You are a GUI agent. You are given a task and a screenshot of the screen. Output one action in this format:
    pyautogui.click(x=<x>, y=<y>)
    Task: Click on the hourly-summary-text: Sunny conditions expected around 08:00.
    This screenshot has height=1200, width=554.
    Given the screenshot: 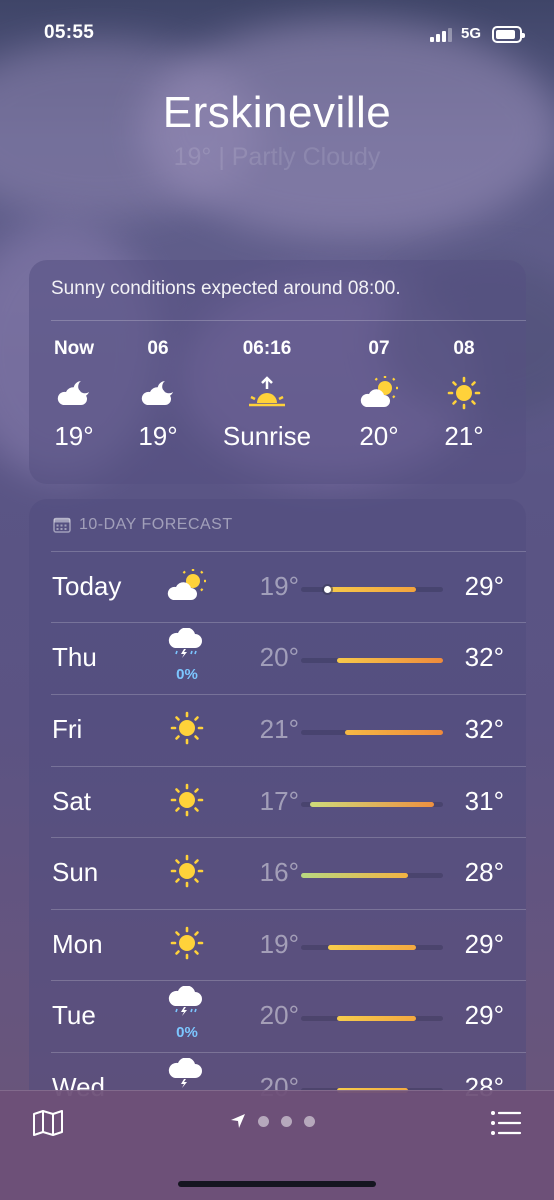 What is the action you would take?
    pyautogui.click(x=226, y=288)
    